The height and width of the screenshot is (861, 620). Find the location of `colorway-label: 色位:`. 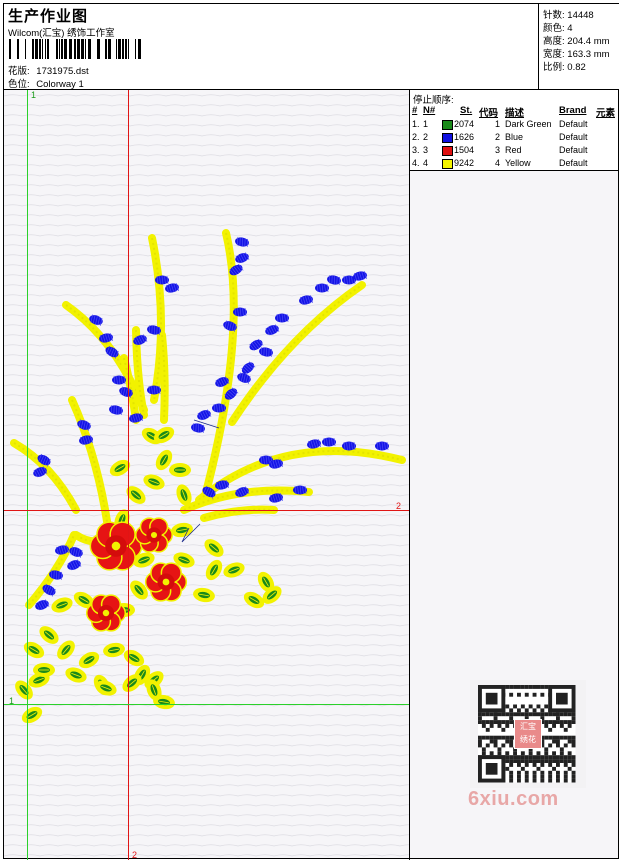

colorway-label: 色位: is located at coordinates (19, 84).